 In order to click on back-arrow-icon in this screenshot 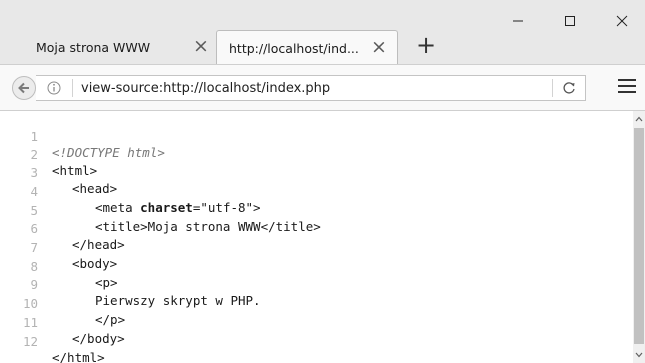, I will do `click(24, 88)`.